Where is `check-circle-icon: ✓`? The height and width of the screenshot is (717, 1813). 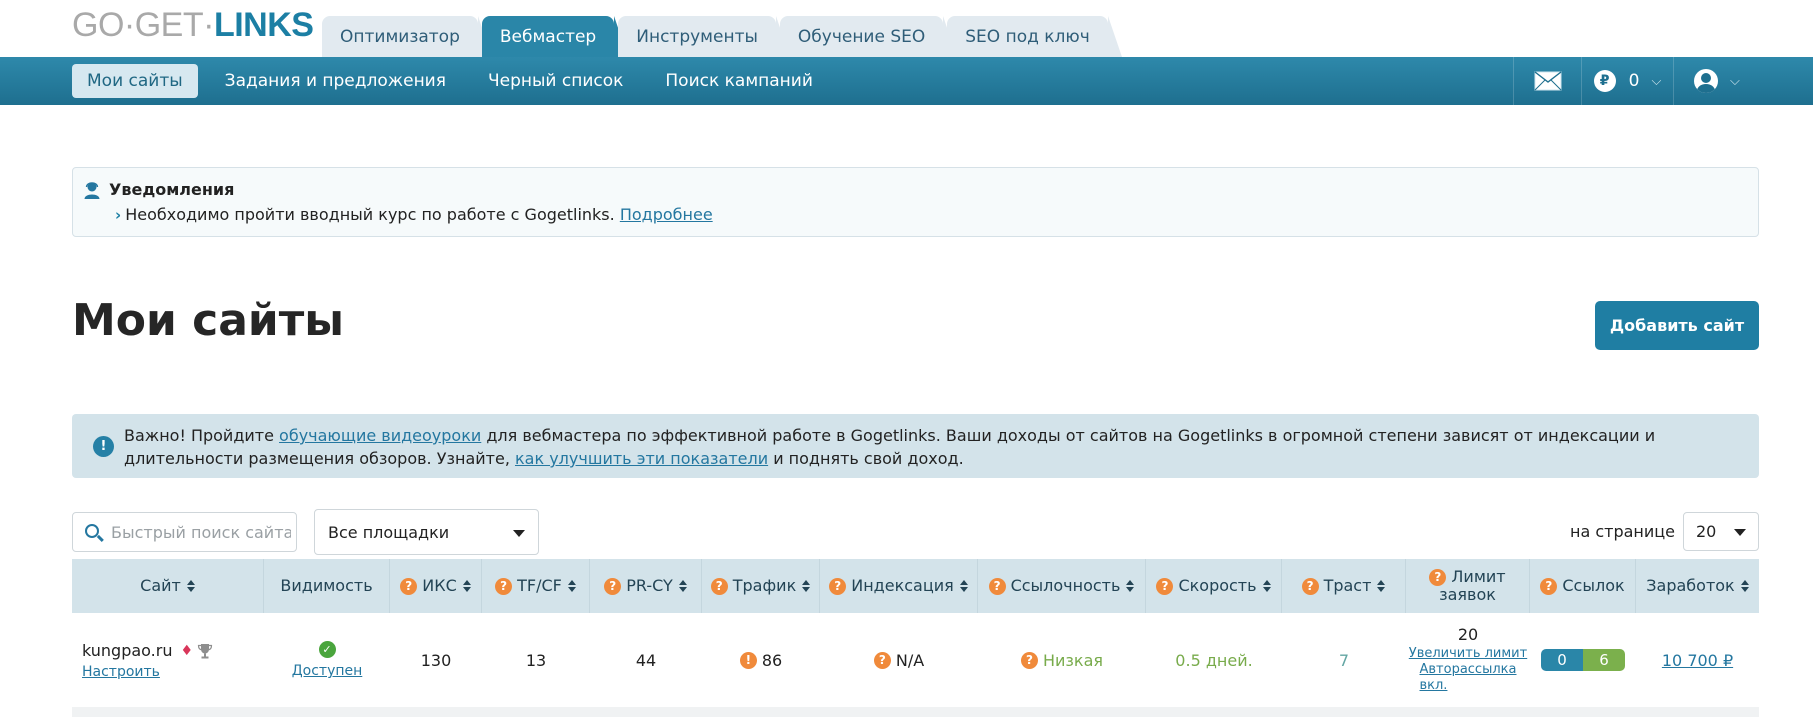
check-circle-icon: ✓ is located at coordinates (327, 649).